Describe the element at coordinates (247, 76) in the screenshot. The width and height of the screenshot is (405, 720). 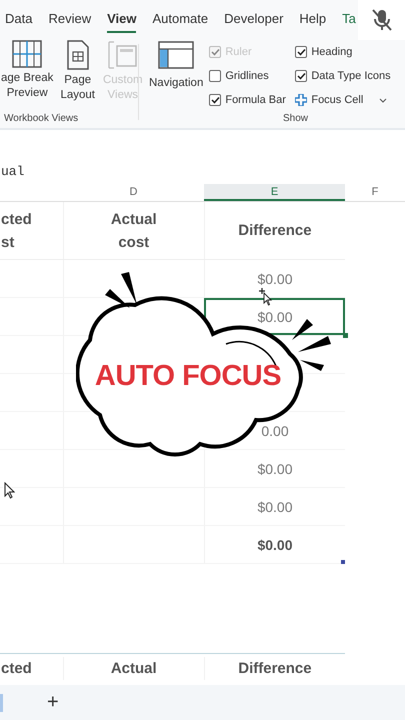
I see `checkbox-label: Gridlines` at that location.